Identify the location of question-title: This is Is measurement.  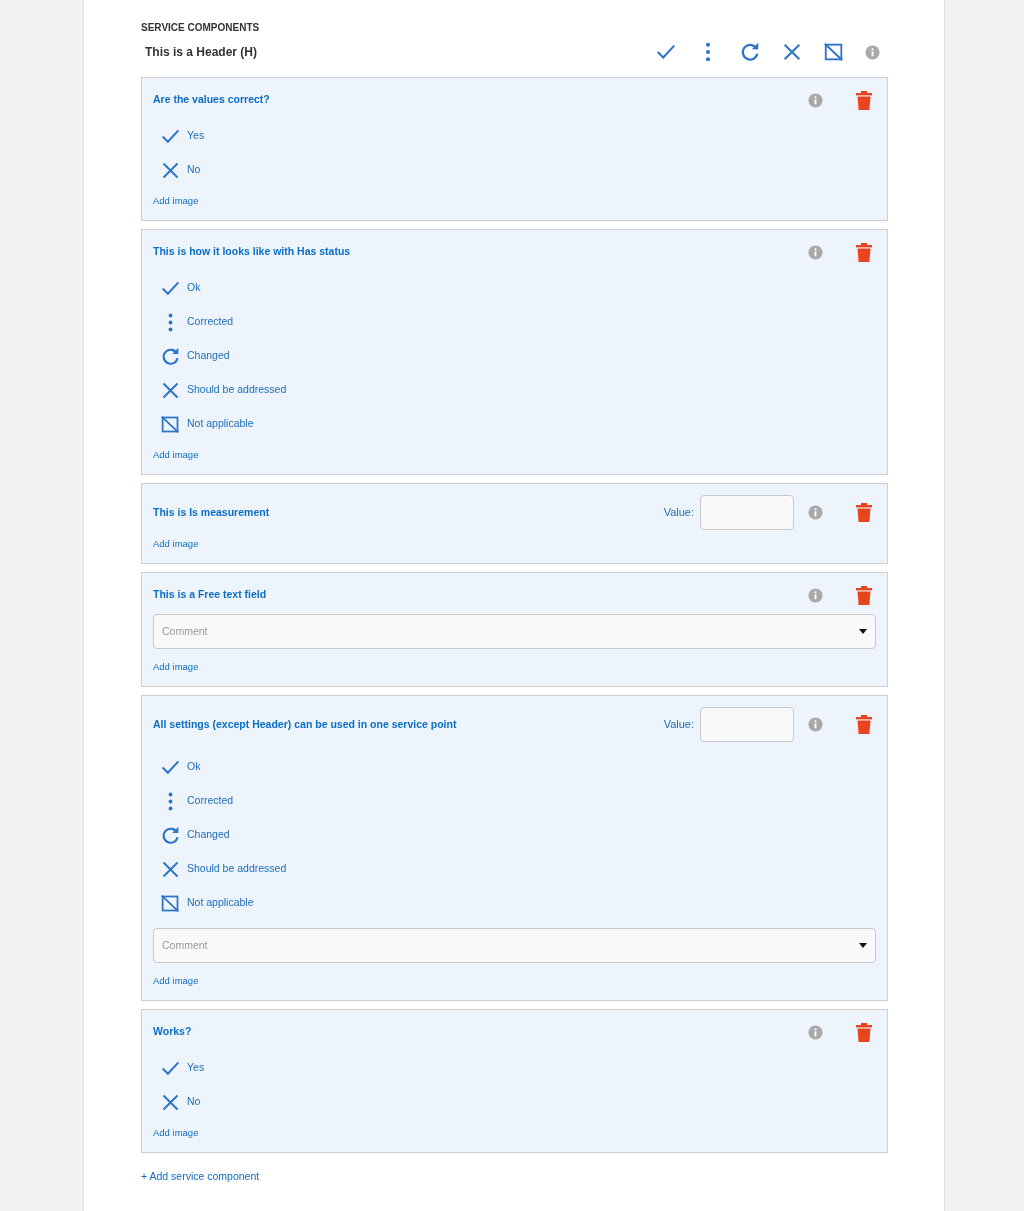
(211, 512).